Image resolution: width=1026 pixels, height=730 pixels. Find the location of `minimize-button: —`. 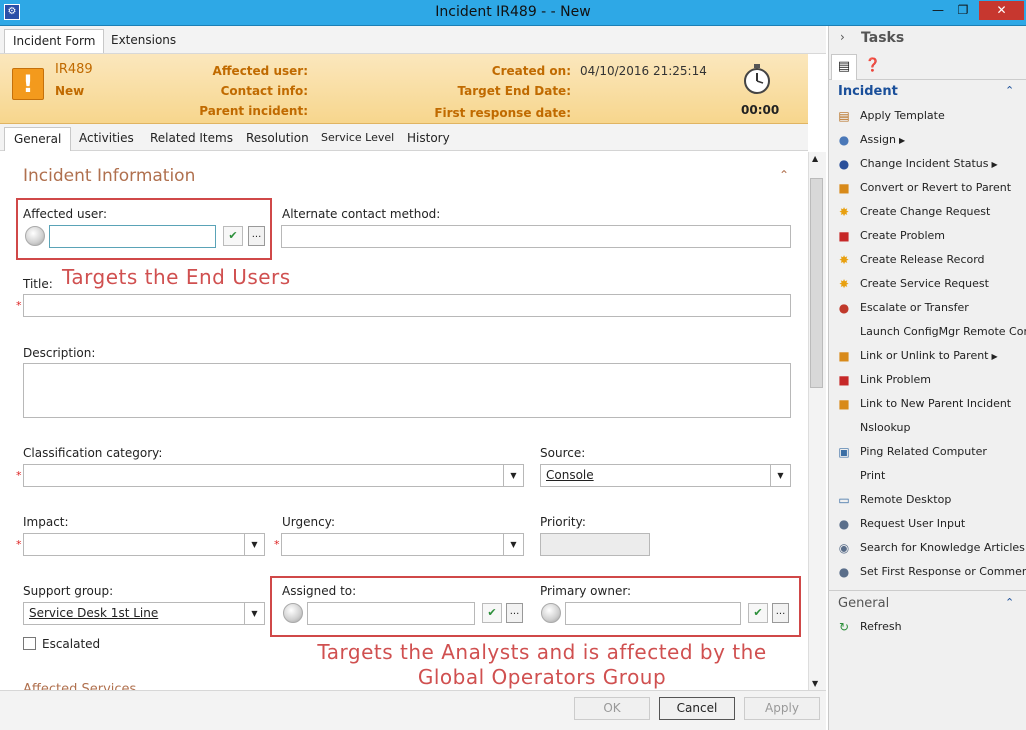

minimize-button: — is located at coordinates (938, 10).